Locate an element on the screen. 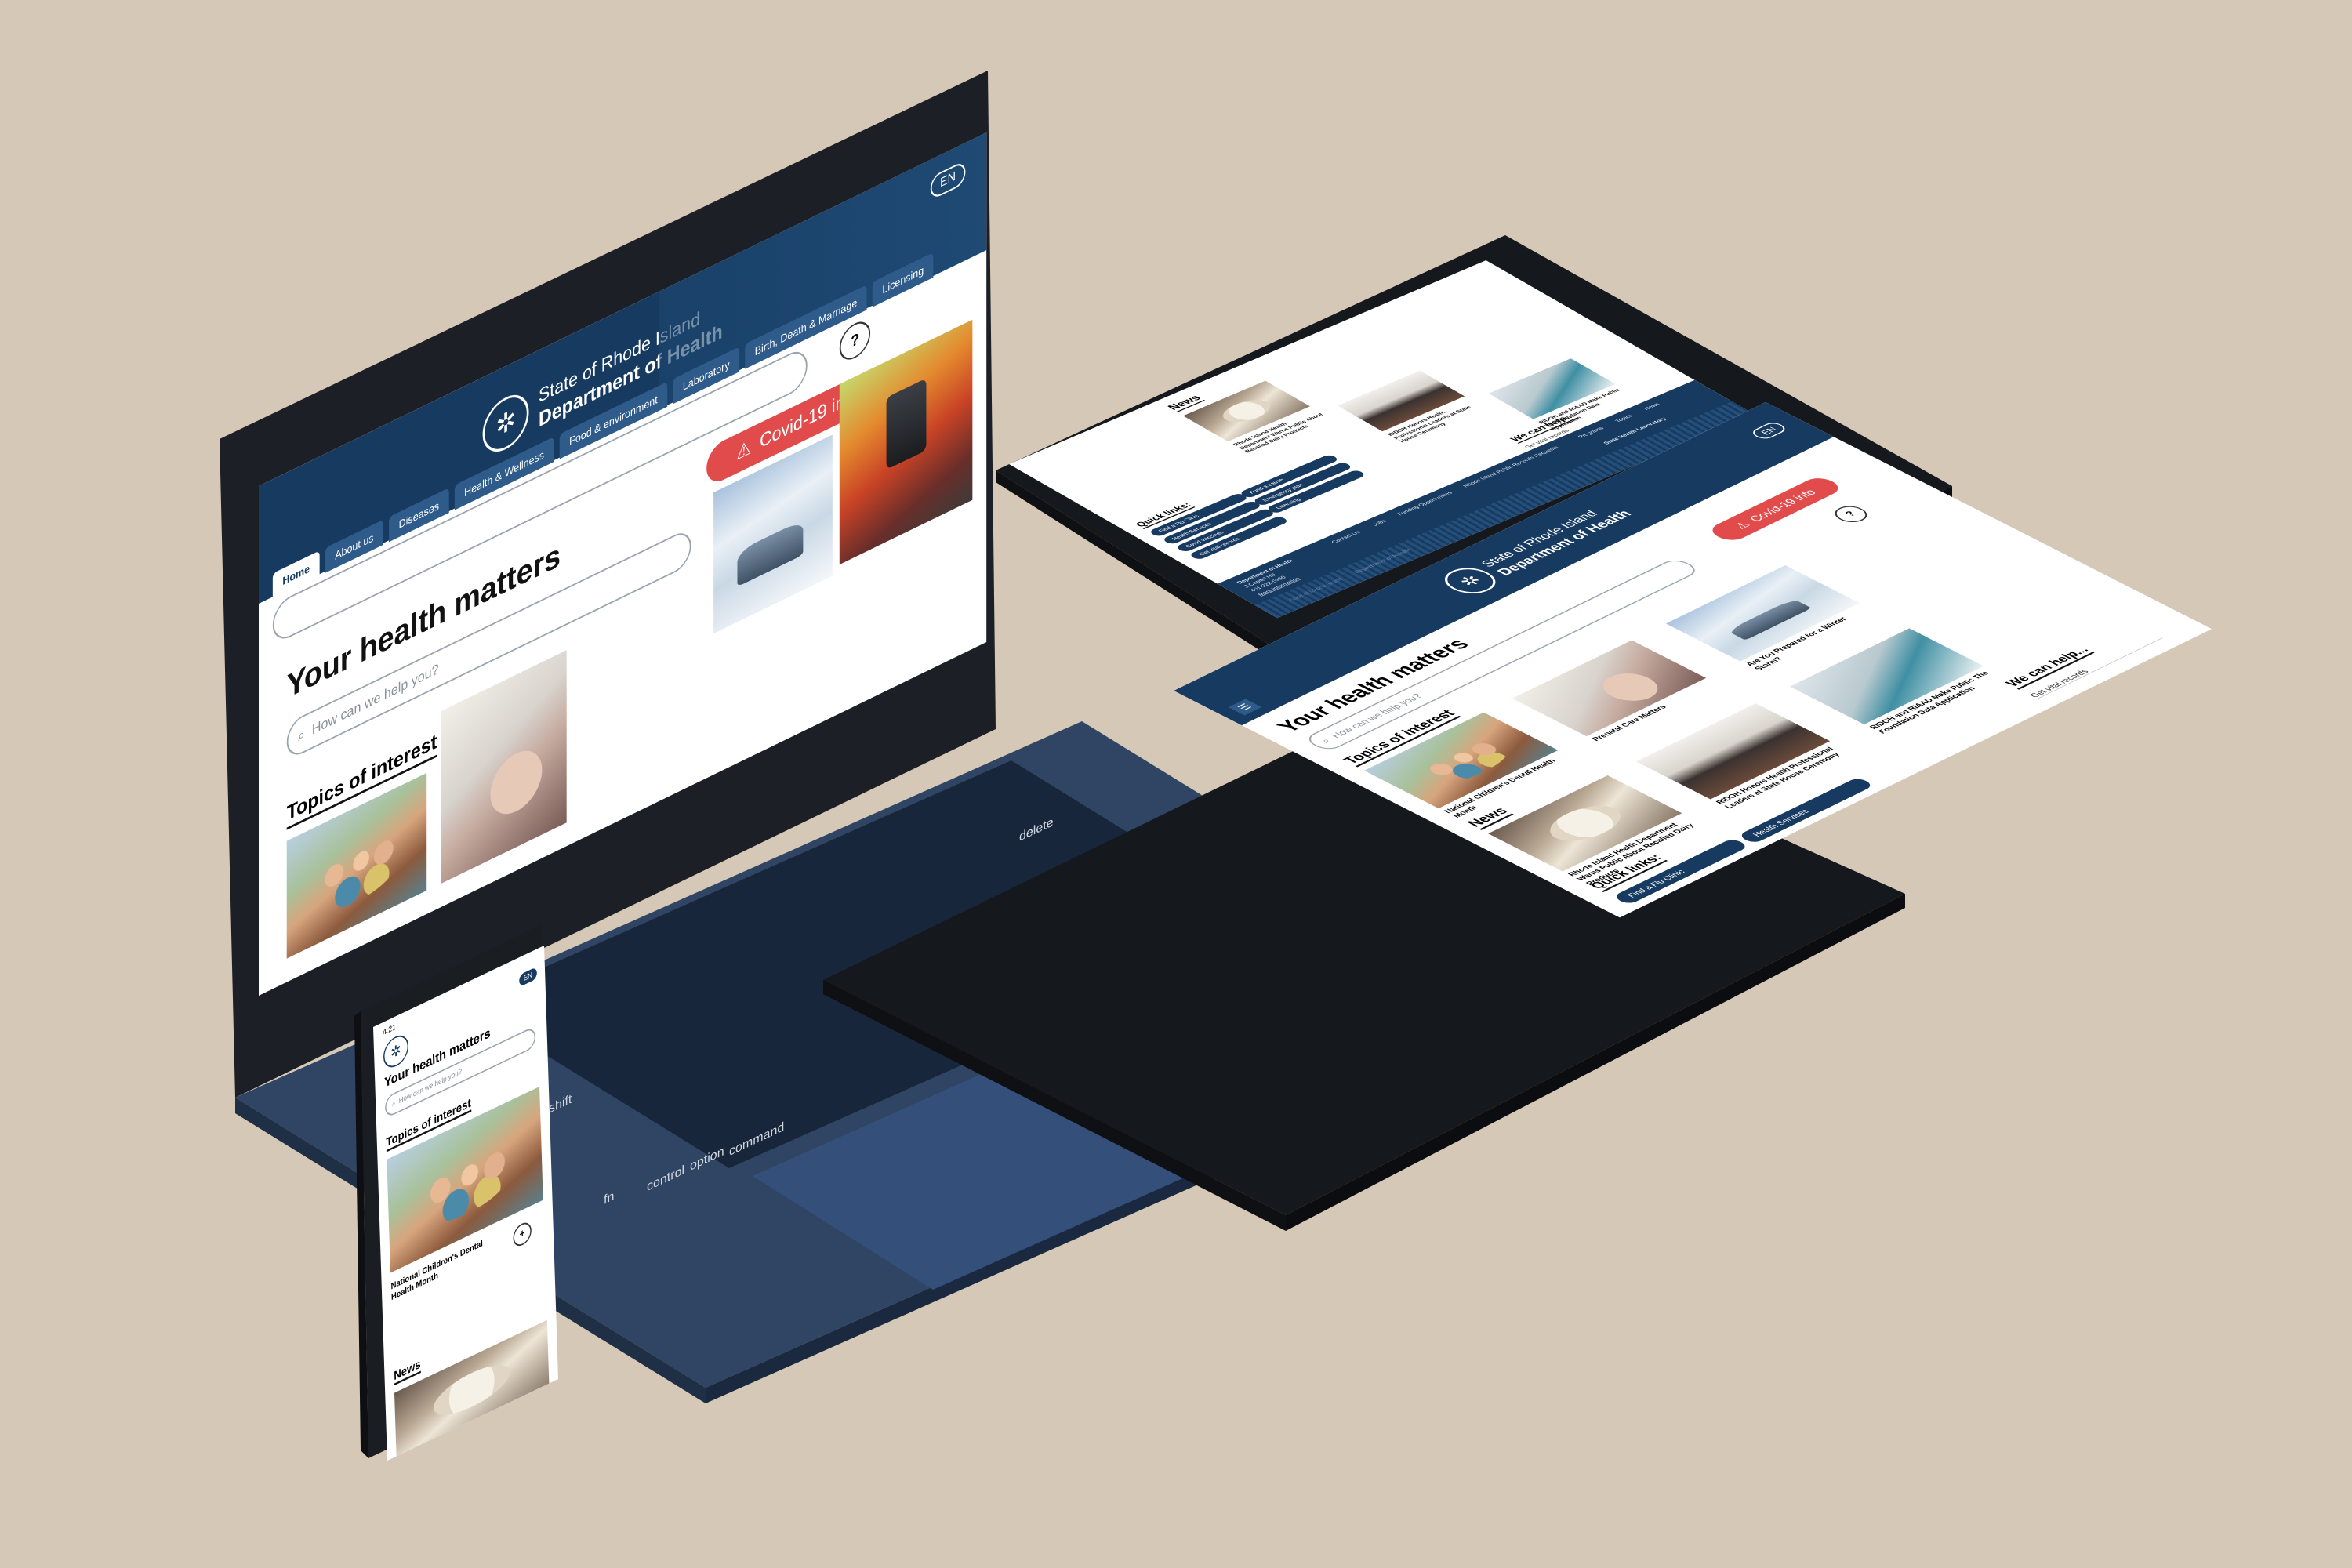 The image size is (2352, 1568). search-icon: ⌕ is located at coordinates (393, 1103).